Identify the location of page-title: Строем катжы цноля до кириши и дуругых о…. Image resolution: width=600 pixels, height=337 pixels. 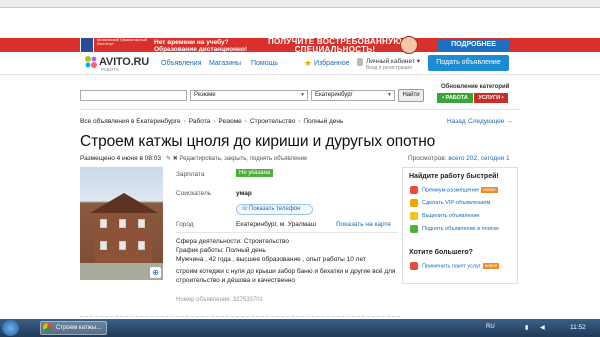
(258, 141).